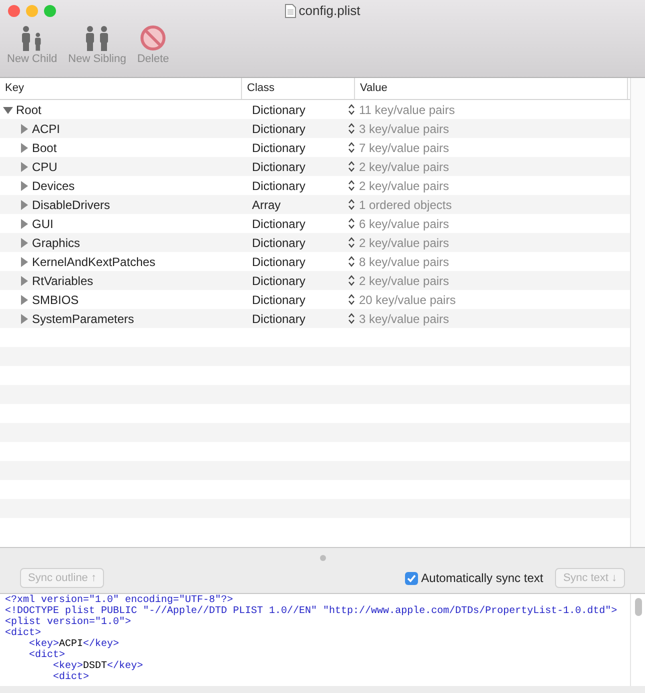  Describe the element at coordinates (298, 88) in the screenshot. I see `column-header: Class` at that location.